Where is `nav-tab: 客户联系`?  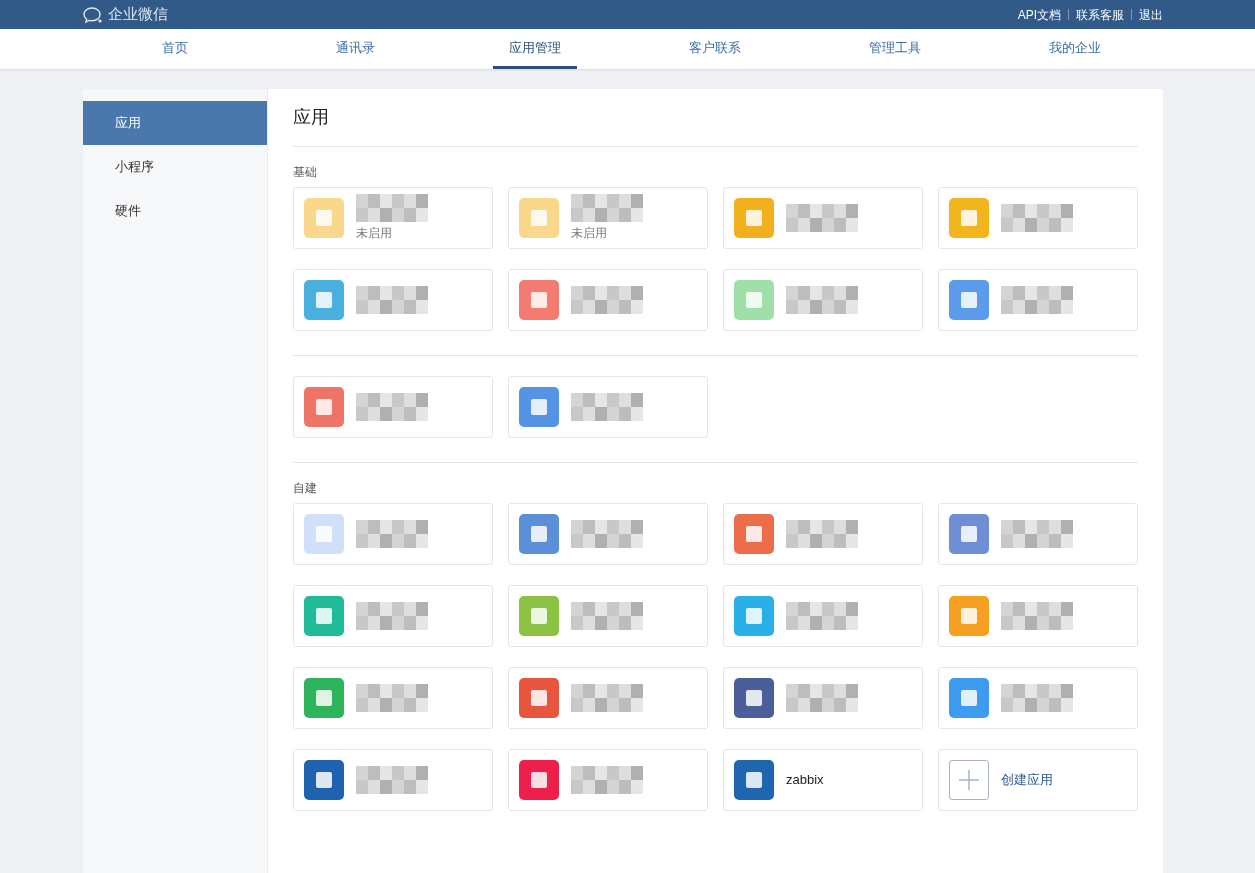 nav-tab: 客户联系 is located at coordinates (715, 49).